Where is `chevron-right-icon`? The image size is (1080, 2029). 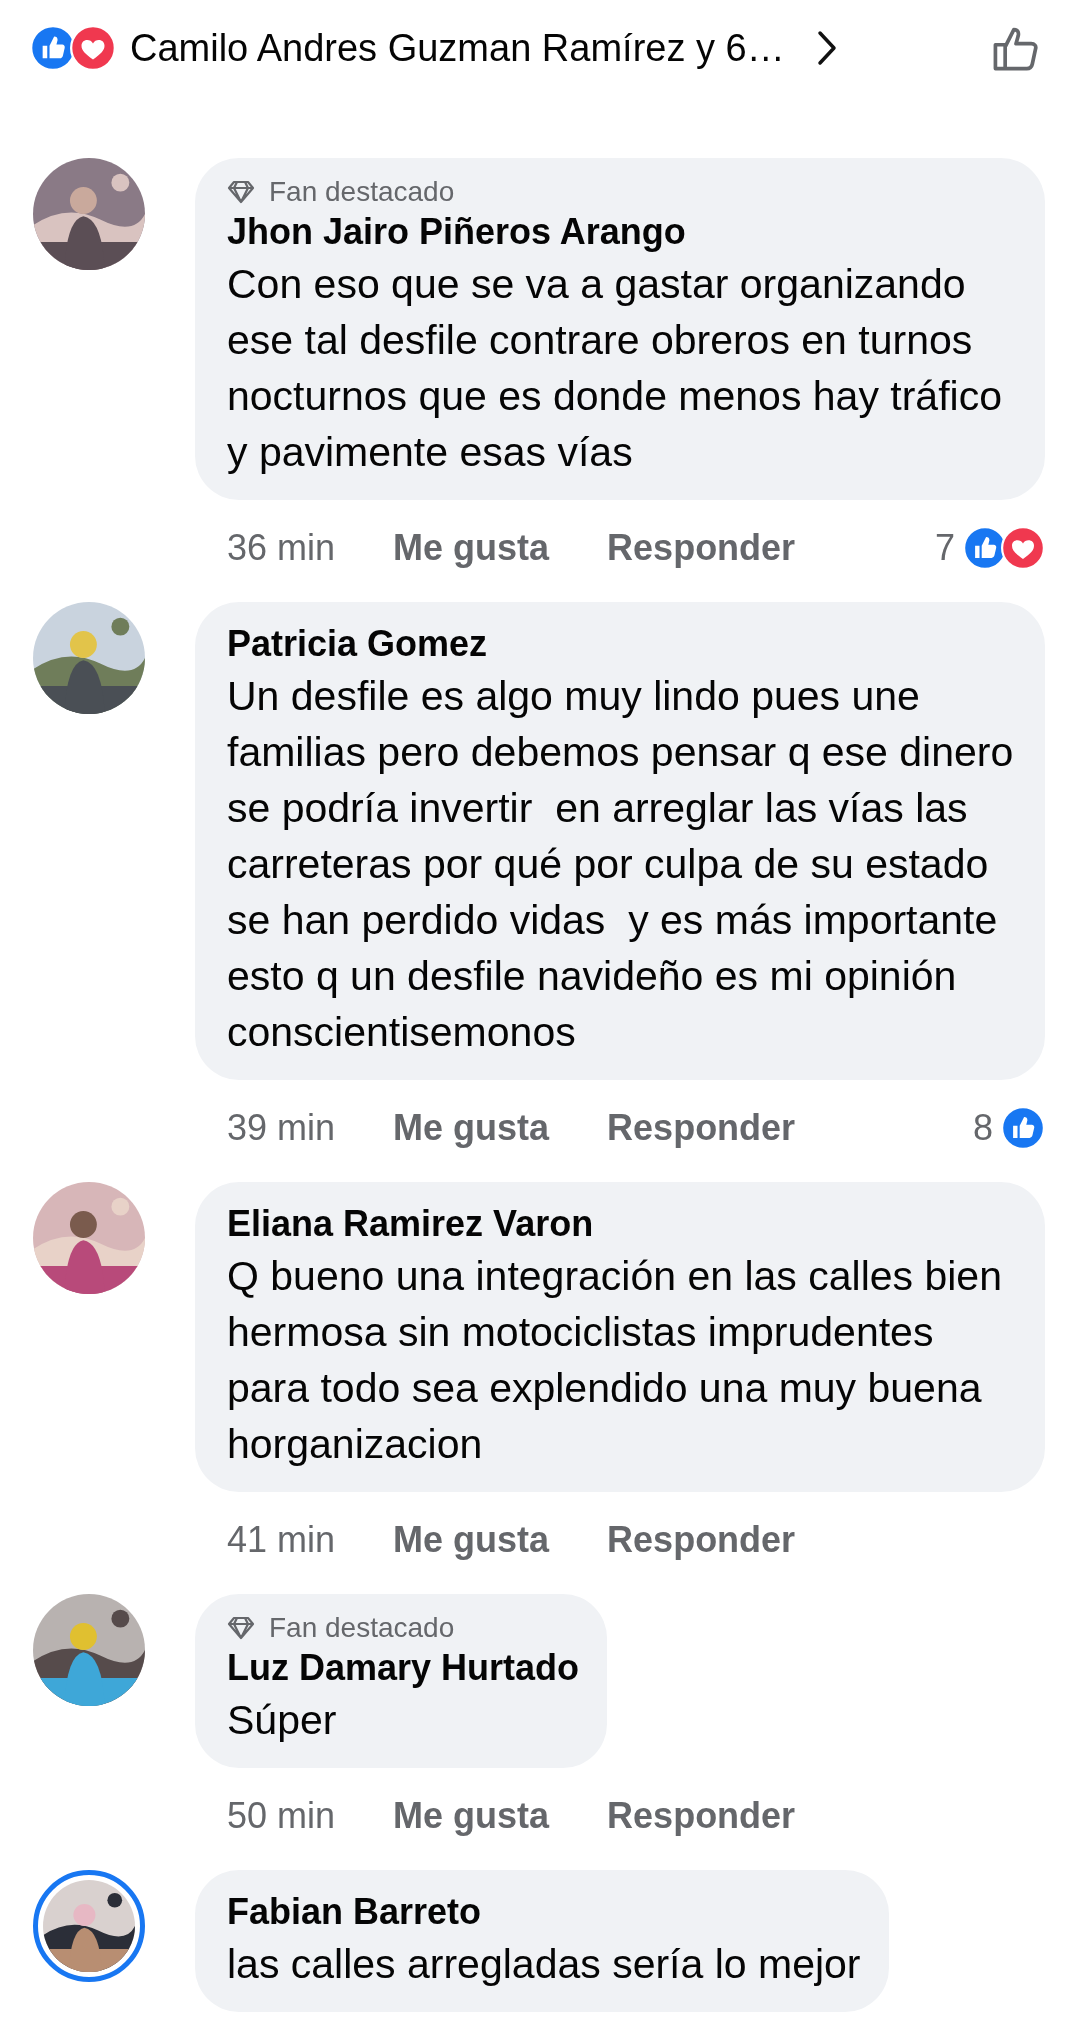 chevron-right-icon is located at coordinates (826, 48).